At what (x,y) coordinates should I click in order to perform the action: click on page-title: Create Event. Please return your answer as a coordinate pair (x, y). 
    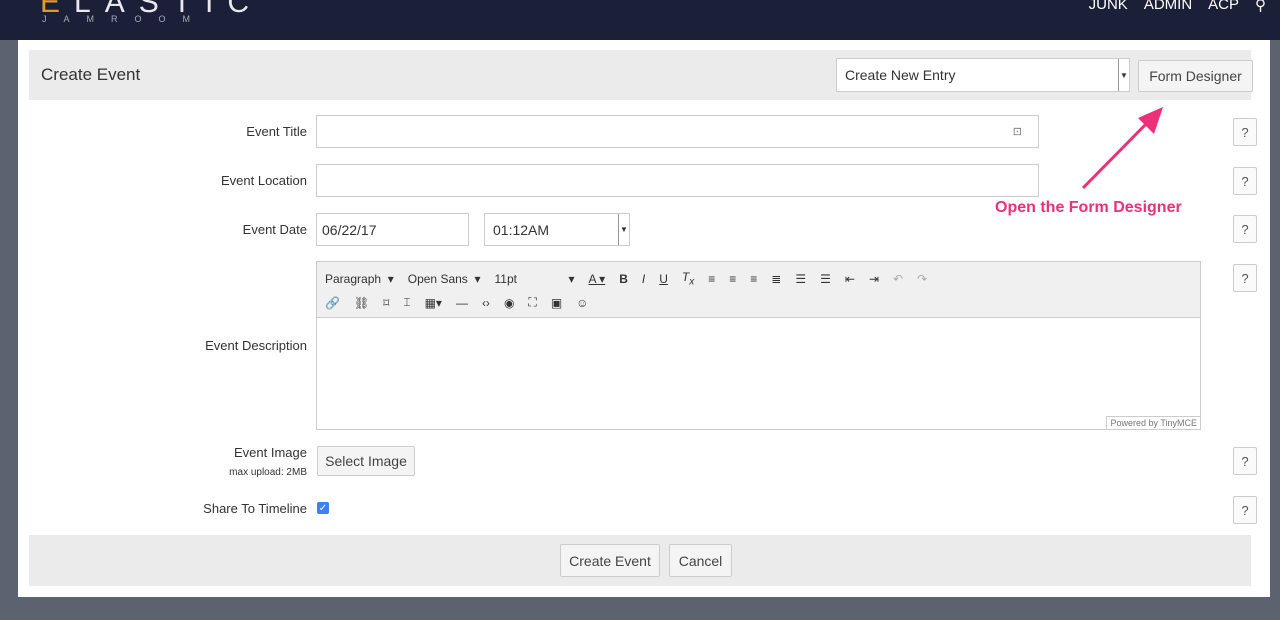
    Looking at the image, I should click on (91, 74).